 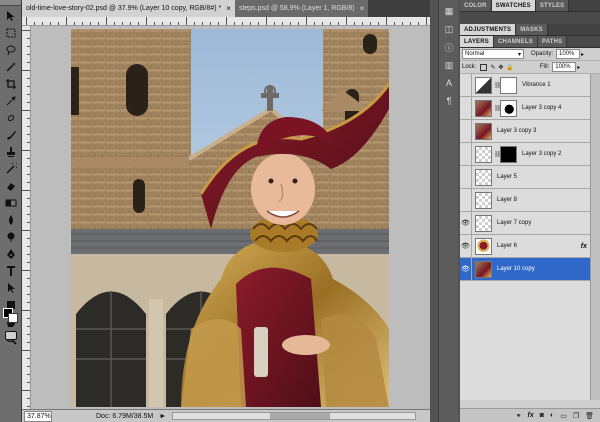 What do you see at coordinates (11, 236) in the screenshot?
I see `dodge-tool-icon` at bounding box center [11, 236].